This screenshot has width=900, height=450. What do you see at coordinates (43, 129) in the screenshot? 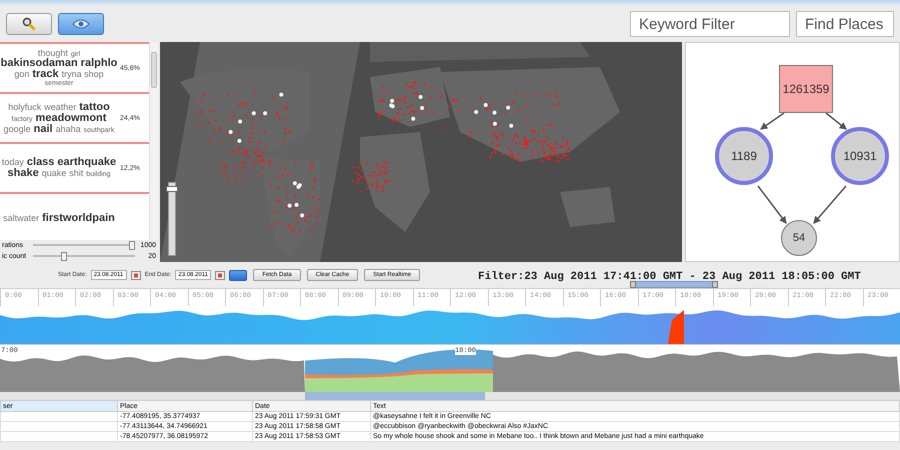
I see `cloud-word: nail` at bounding box center [43, 129].